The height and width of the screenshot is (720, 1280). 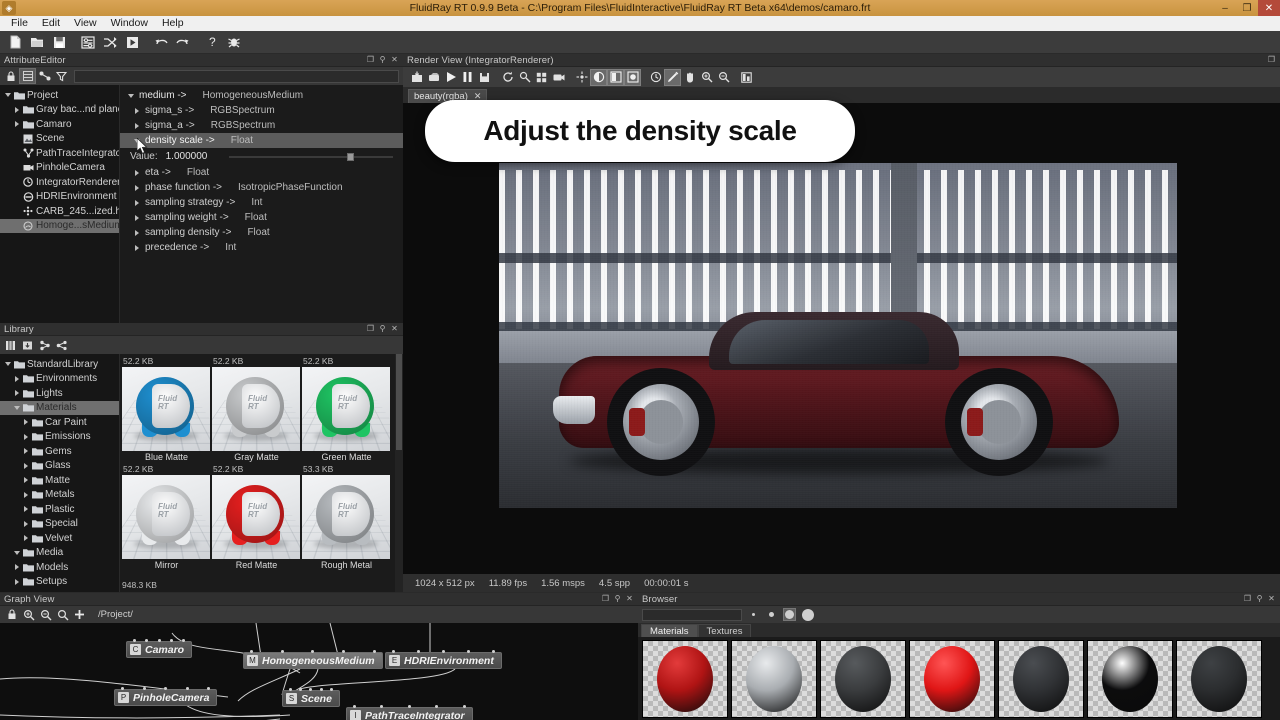 What do you see at coordinates (59, 437) in the screenshot?
I see `library-item-emissions: Emissions` at bounding box center [59, 437].